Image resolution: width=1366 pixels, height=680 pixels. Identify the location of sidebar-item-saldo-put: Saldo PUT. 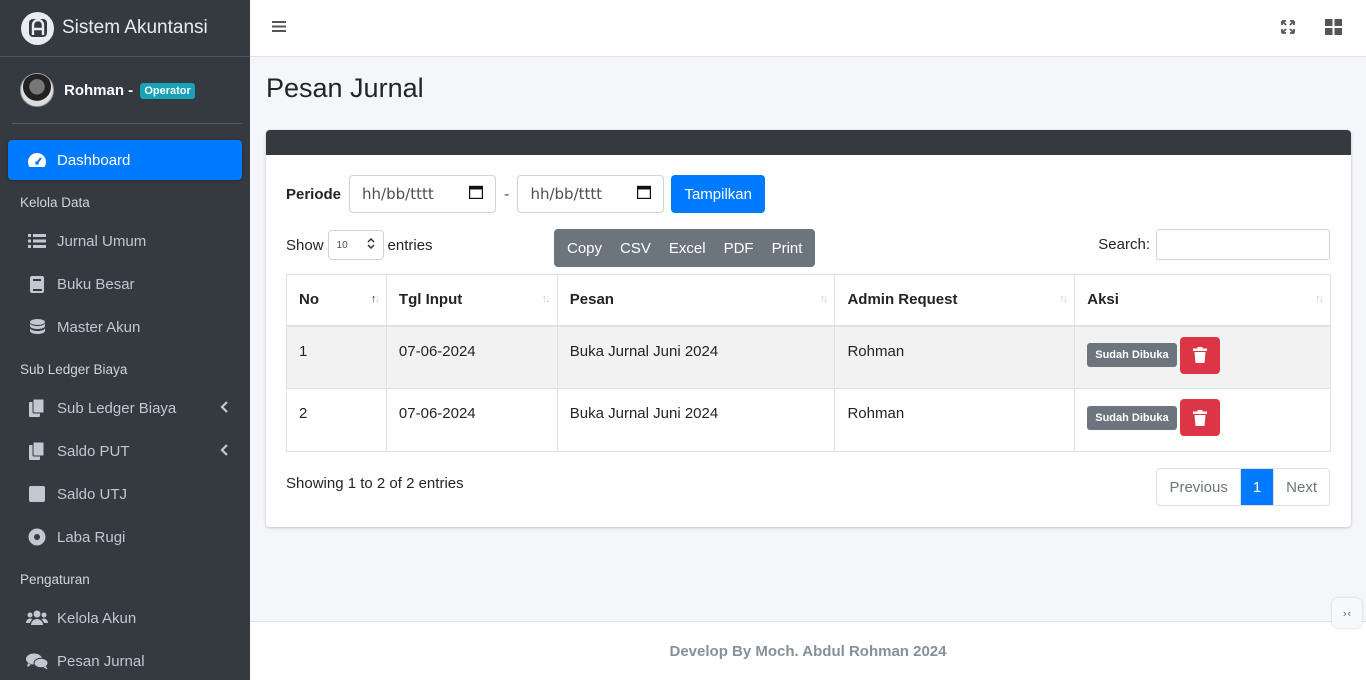
(125, 451).